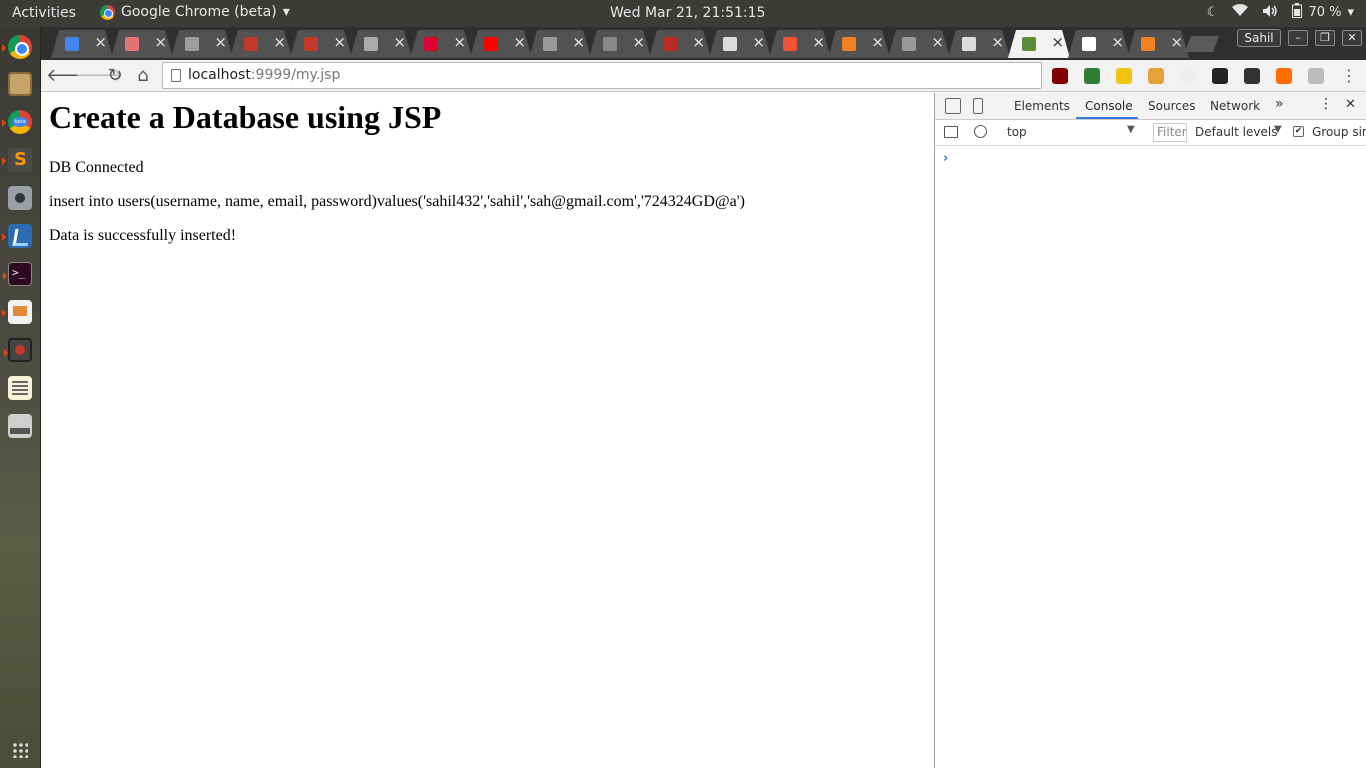 This screenshot has height=768, width=1366. Describe the element at coordinates (1350, 12) in the screenshot. I see `chevron-down-icon: ▾` at that location.